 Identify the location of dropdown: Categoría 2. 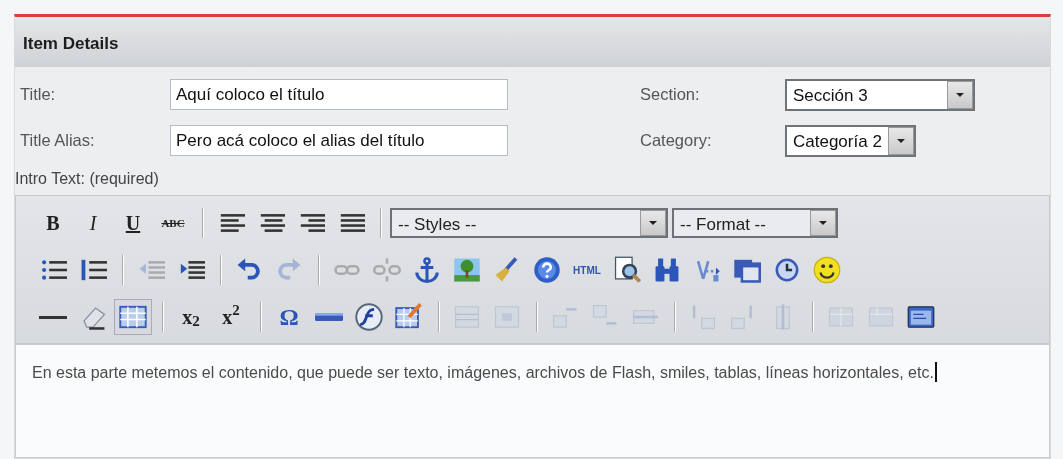
(850, 140).